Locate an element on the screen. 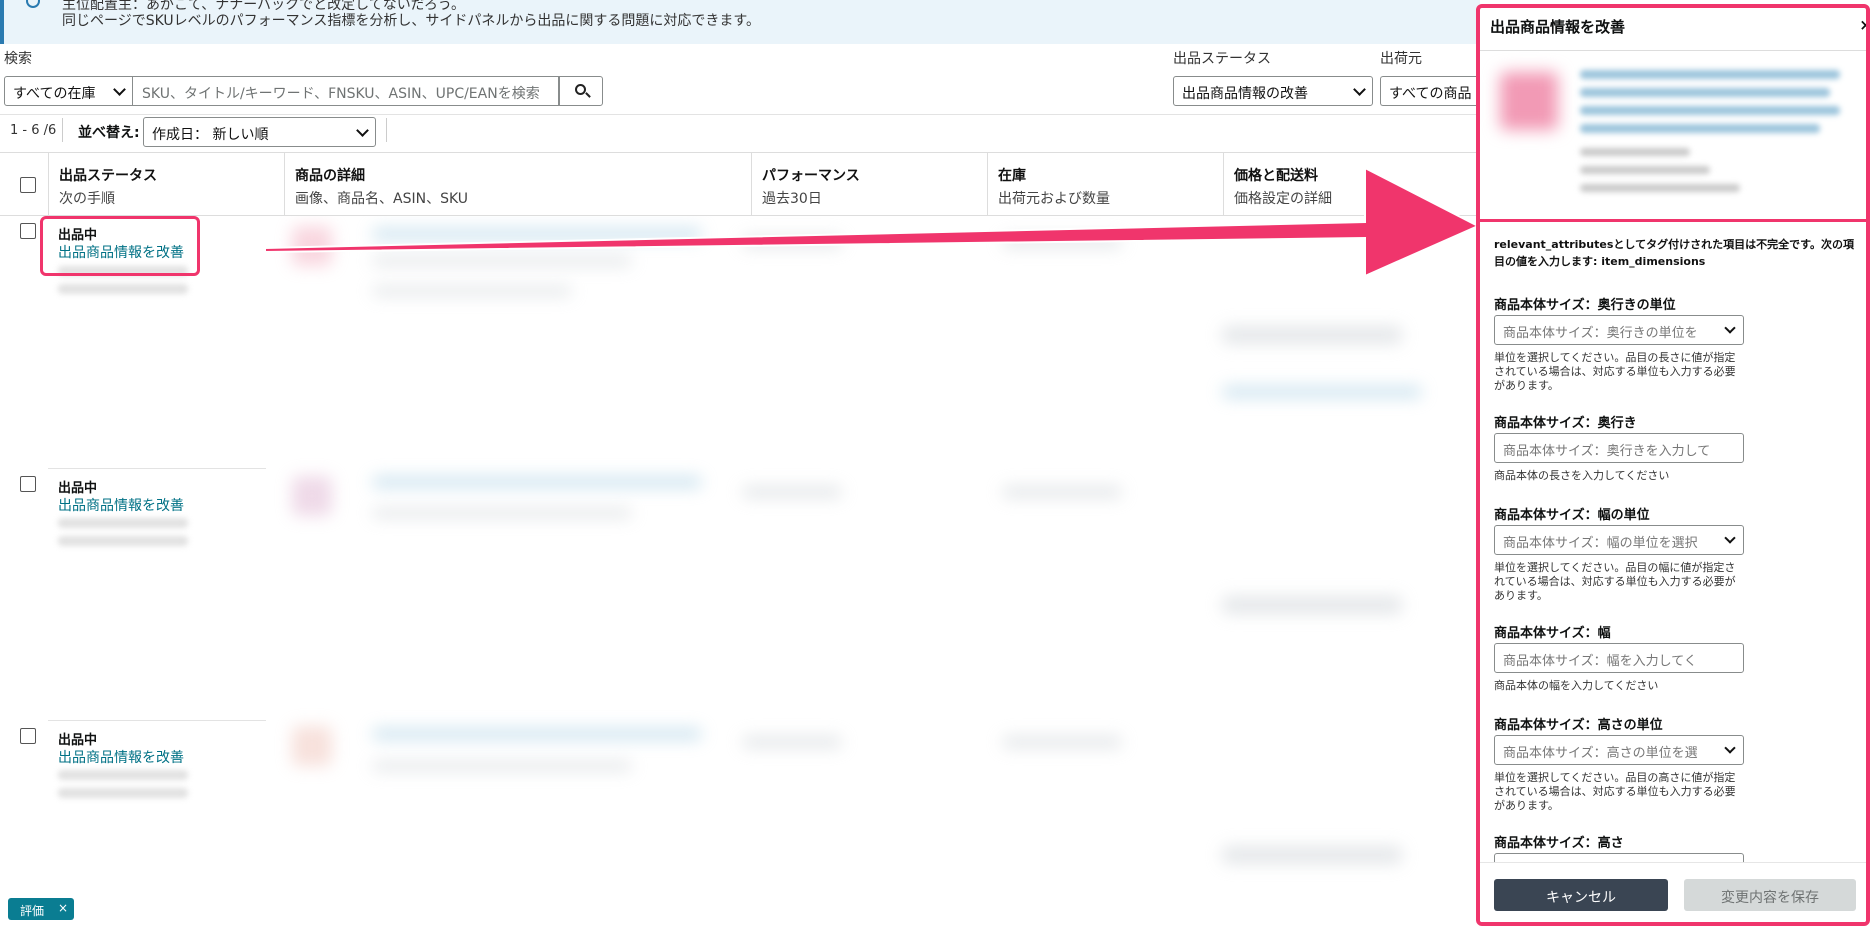 The height and width of the screenshot is (930, 1873). result-count: 1 - 6 /6 is located at coordinates (33, 130).